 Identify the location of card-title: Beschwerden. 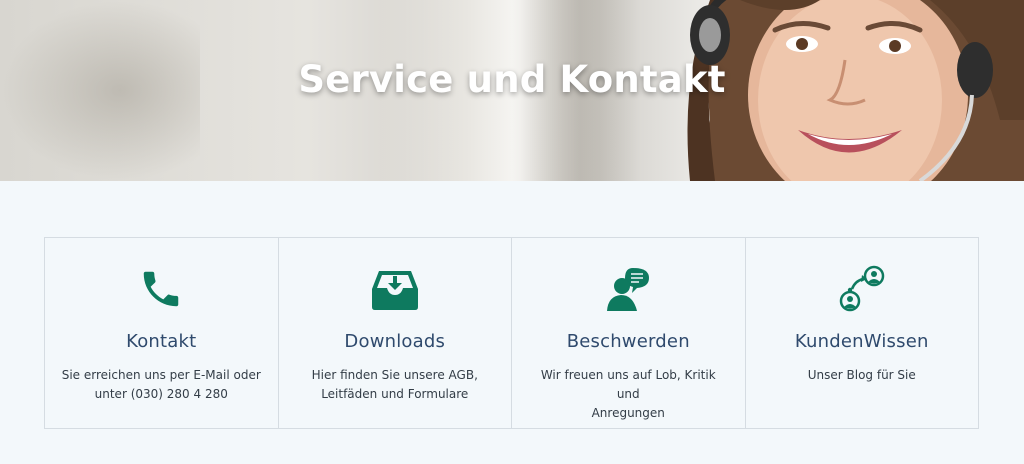
(628, 341).